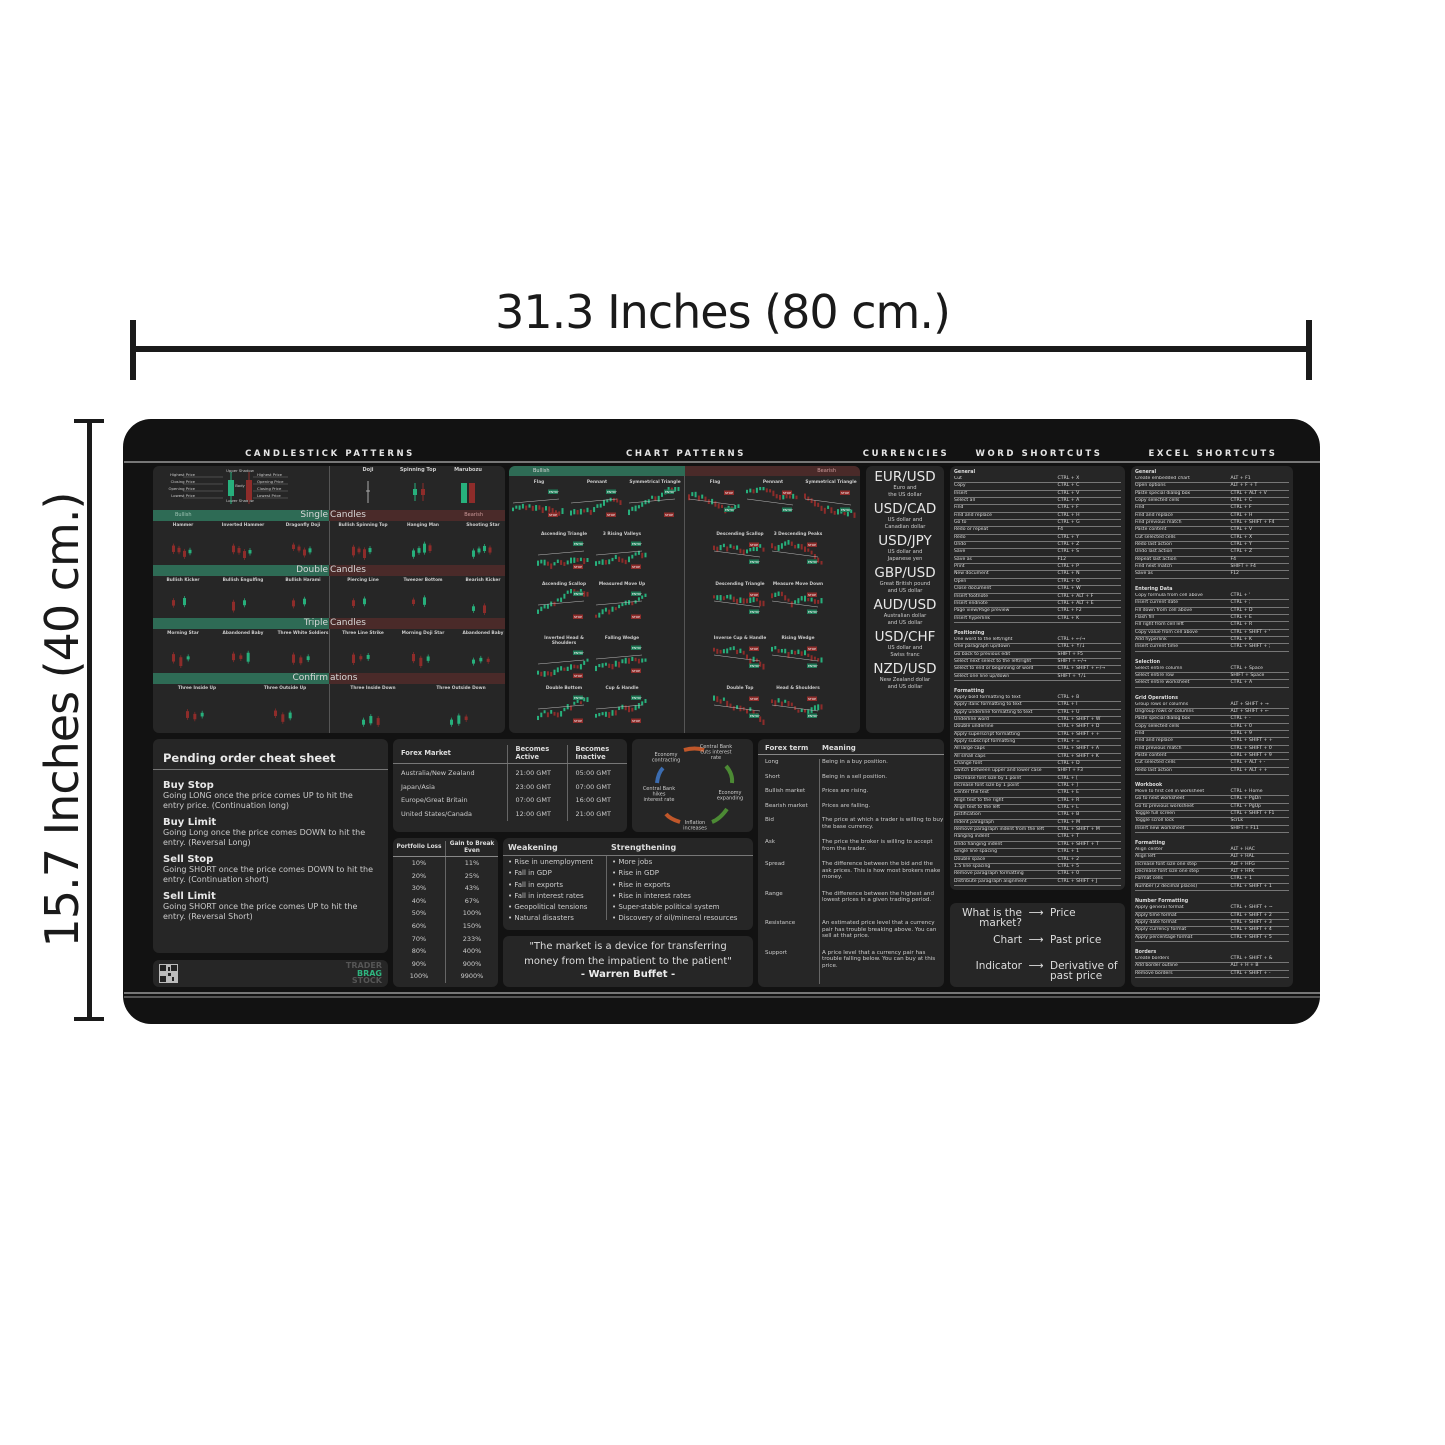 The image size is (1445, 1445). Describe the element at coordinates (1156, 698) in the screenshot. I see `shortcut-section-title: Grid Operations` at that location.